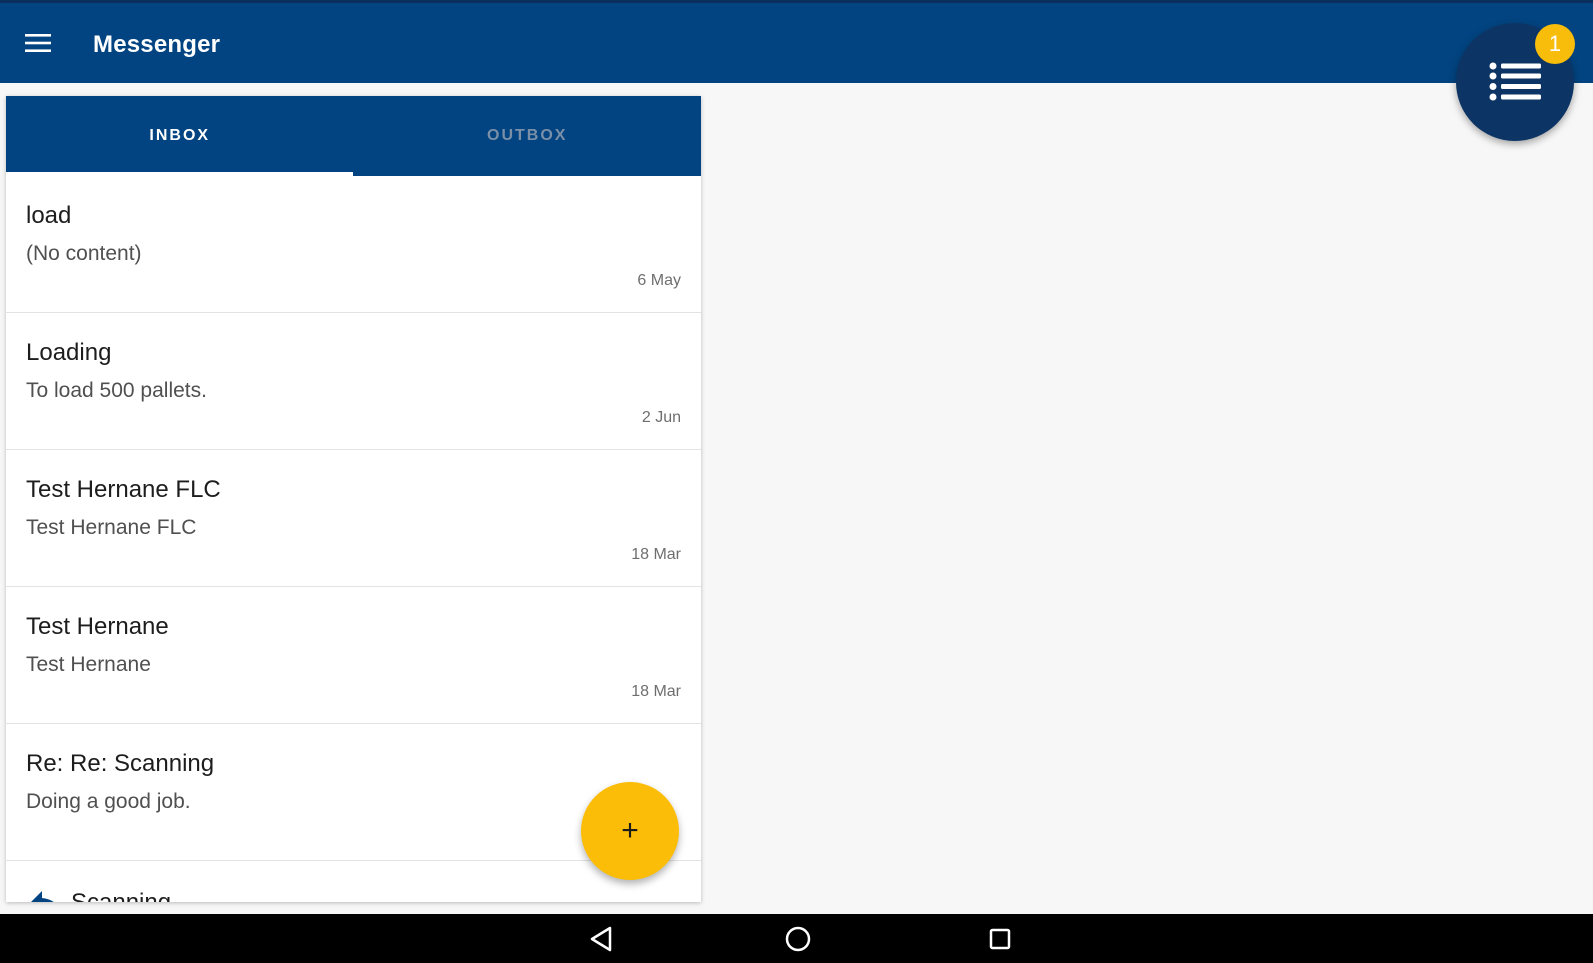 Image resolution: width=1593 pixels, height=963 pixels. I want to click on message-preview: Test Hernane, so click(88, 664).